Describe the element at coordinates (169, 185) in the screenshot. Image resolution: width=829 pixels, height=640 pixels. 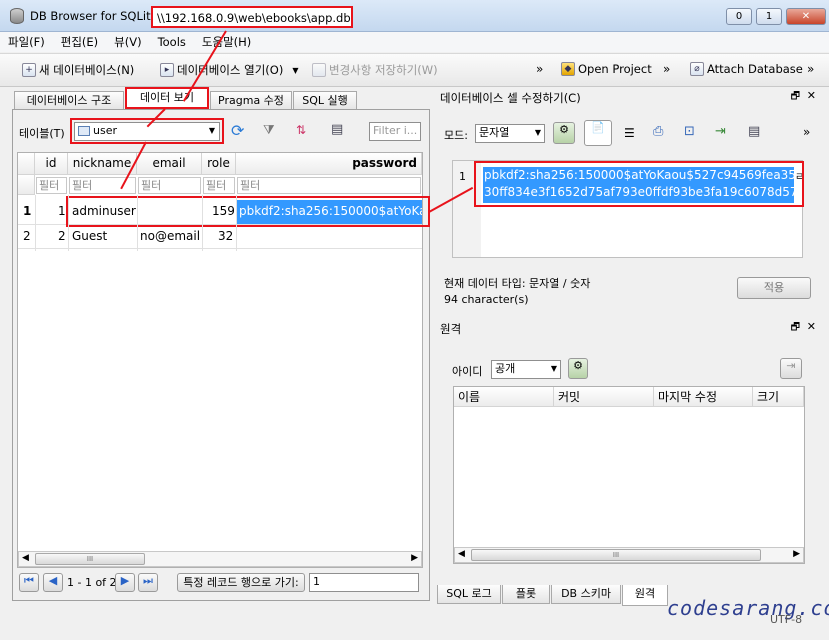
I see `filter-email: 필터` at that location.